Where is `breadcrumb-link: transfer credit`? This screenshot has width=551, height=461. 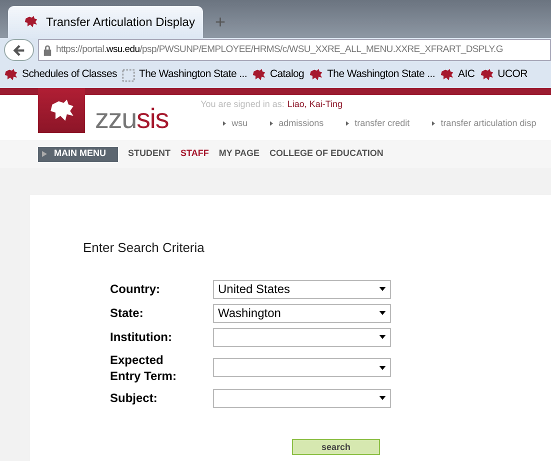
breadcrumb-link: transfer credit is located at coordinates (378, 123).